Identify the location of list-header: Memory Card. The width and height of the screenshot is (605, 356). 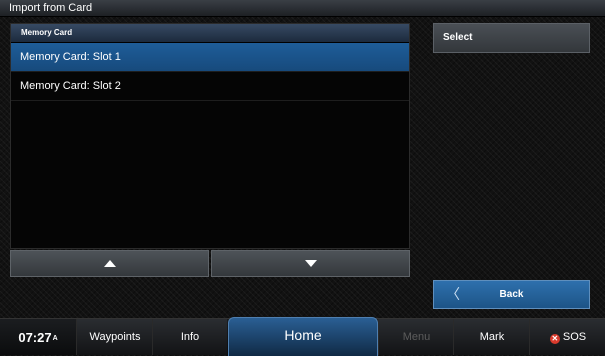
(210, 33).